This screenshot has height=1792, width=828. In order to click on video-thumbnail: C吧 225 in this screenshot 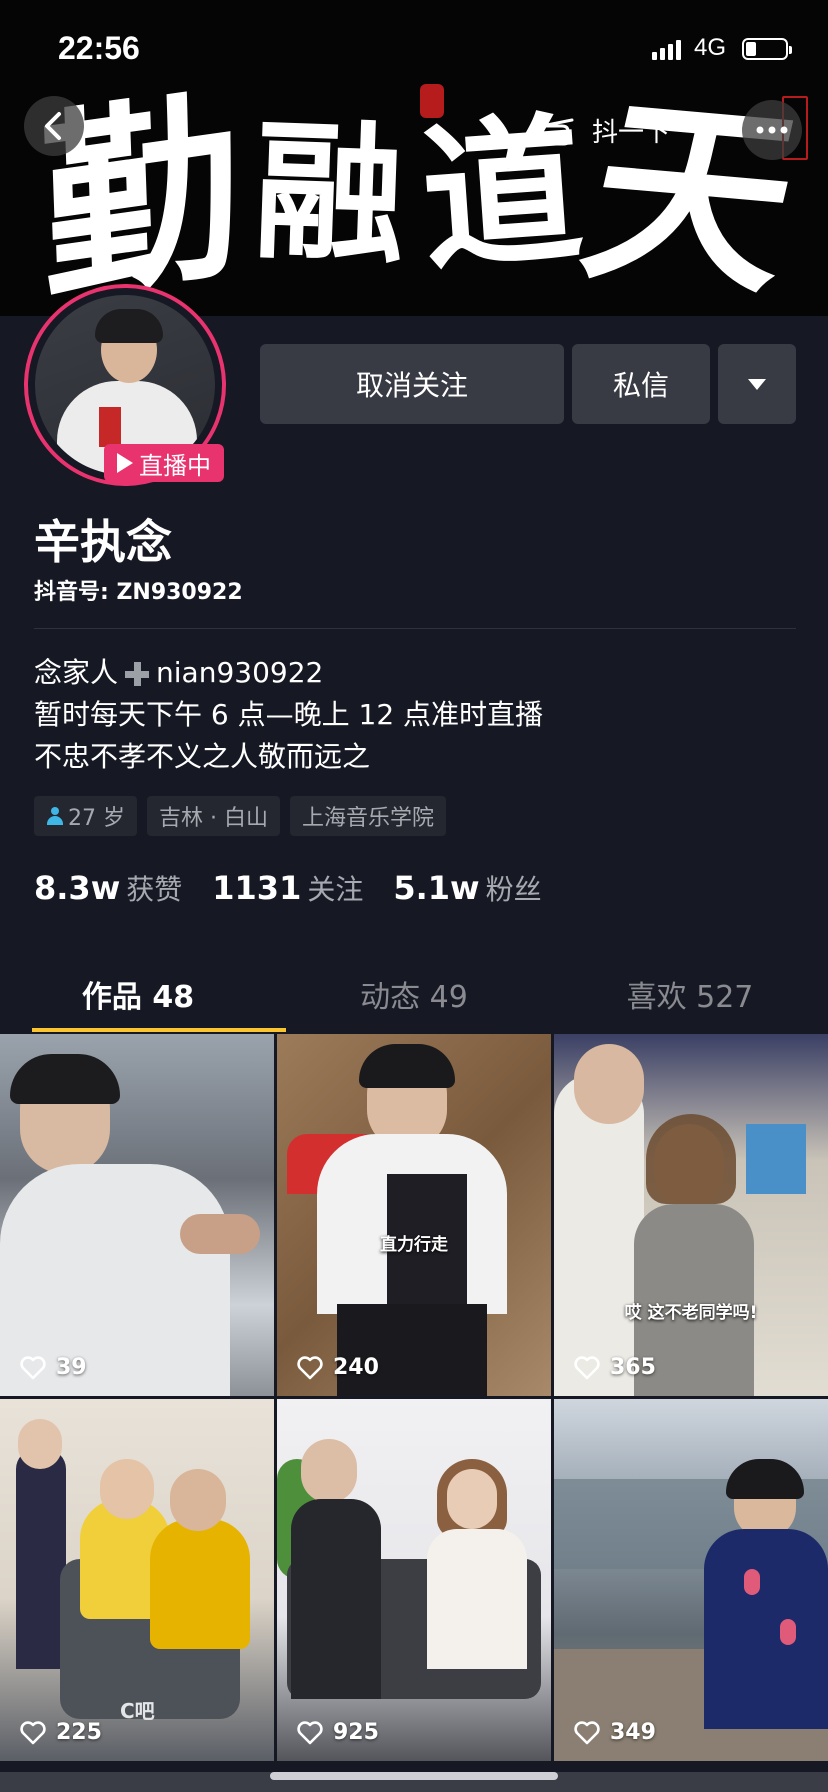, I will do `click(137, 1580)`.